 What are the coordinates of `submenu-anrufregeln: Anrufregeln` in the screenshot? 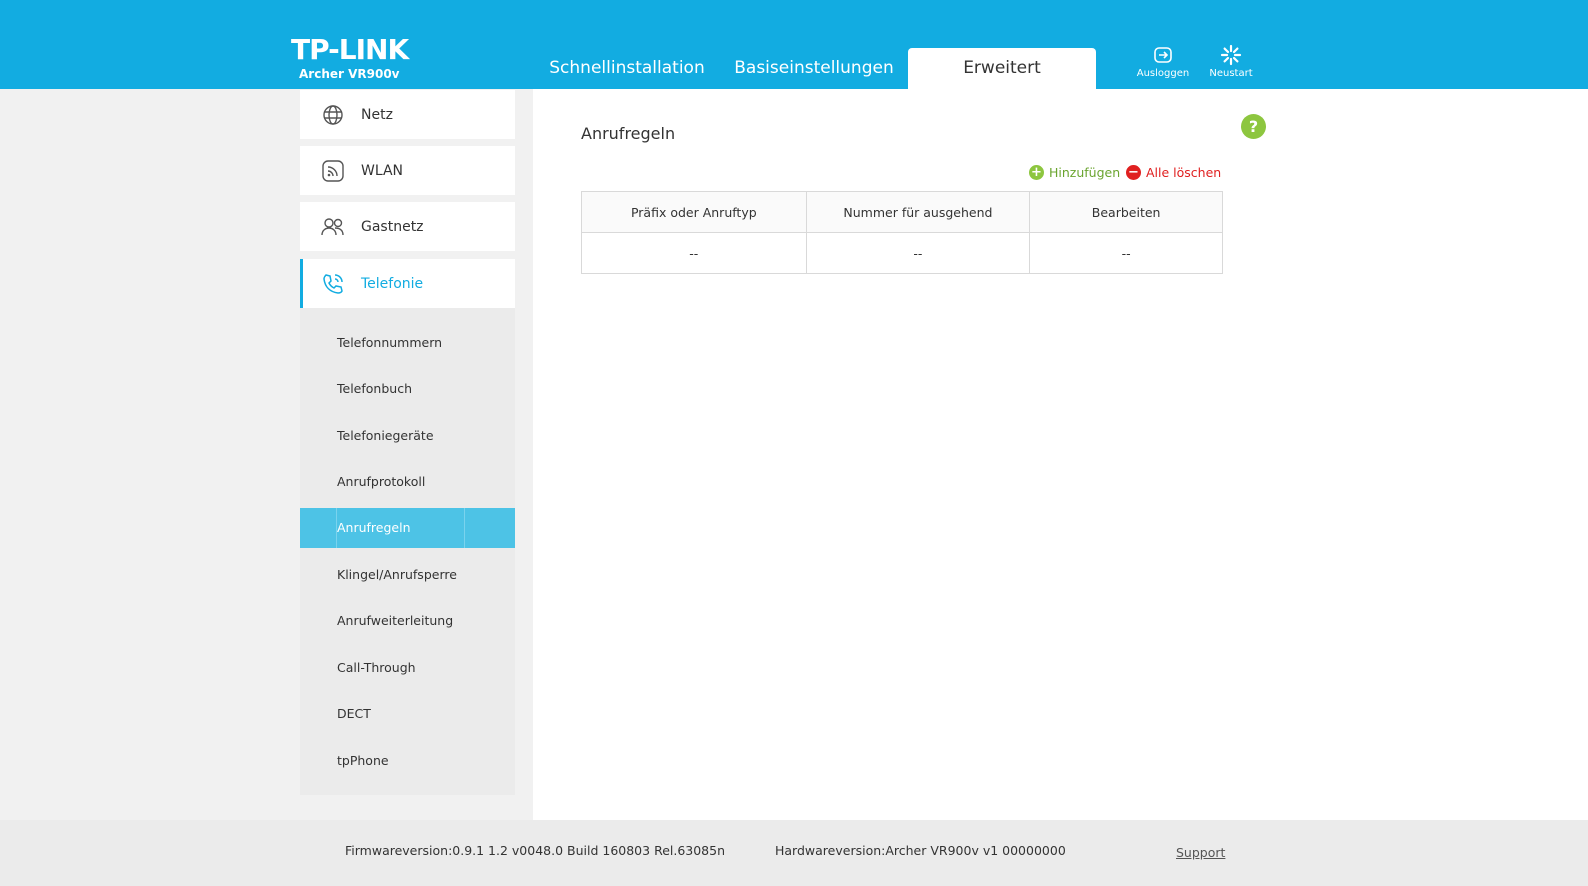 It's located at (407, 528).